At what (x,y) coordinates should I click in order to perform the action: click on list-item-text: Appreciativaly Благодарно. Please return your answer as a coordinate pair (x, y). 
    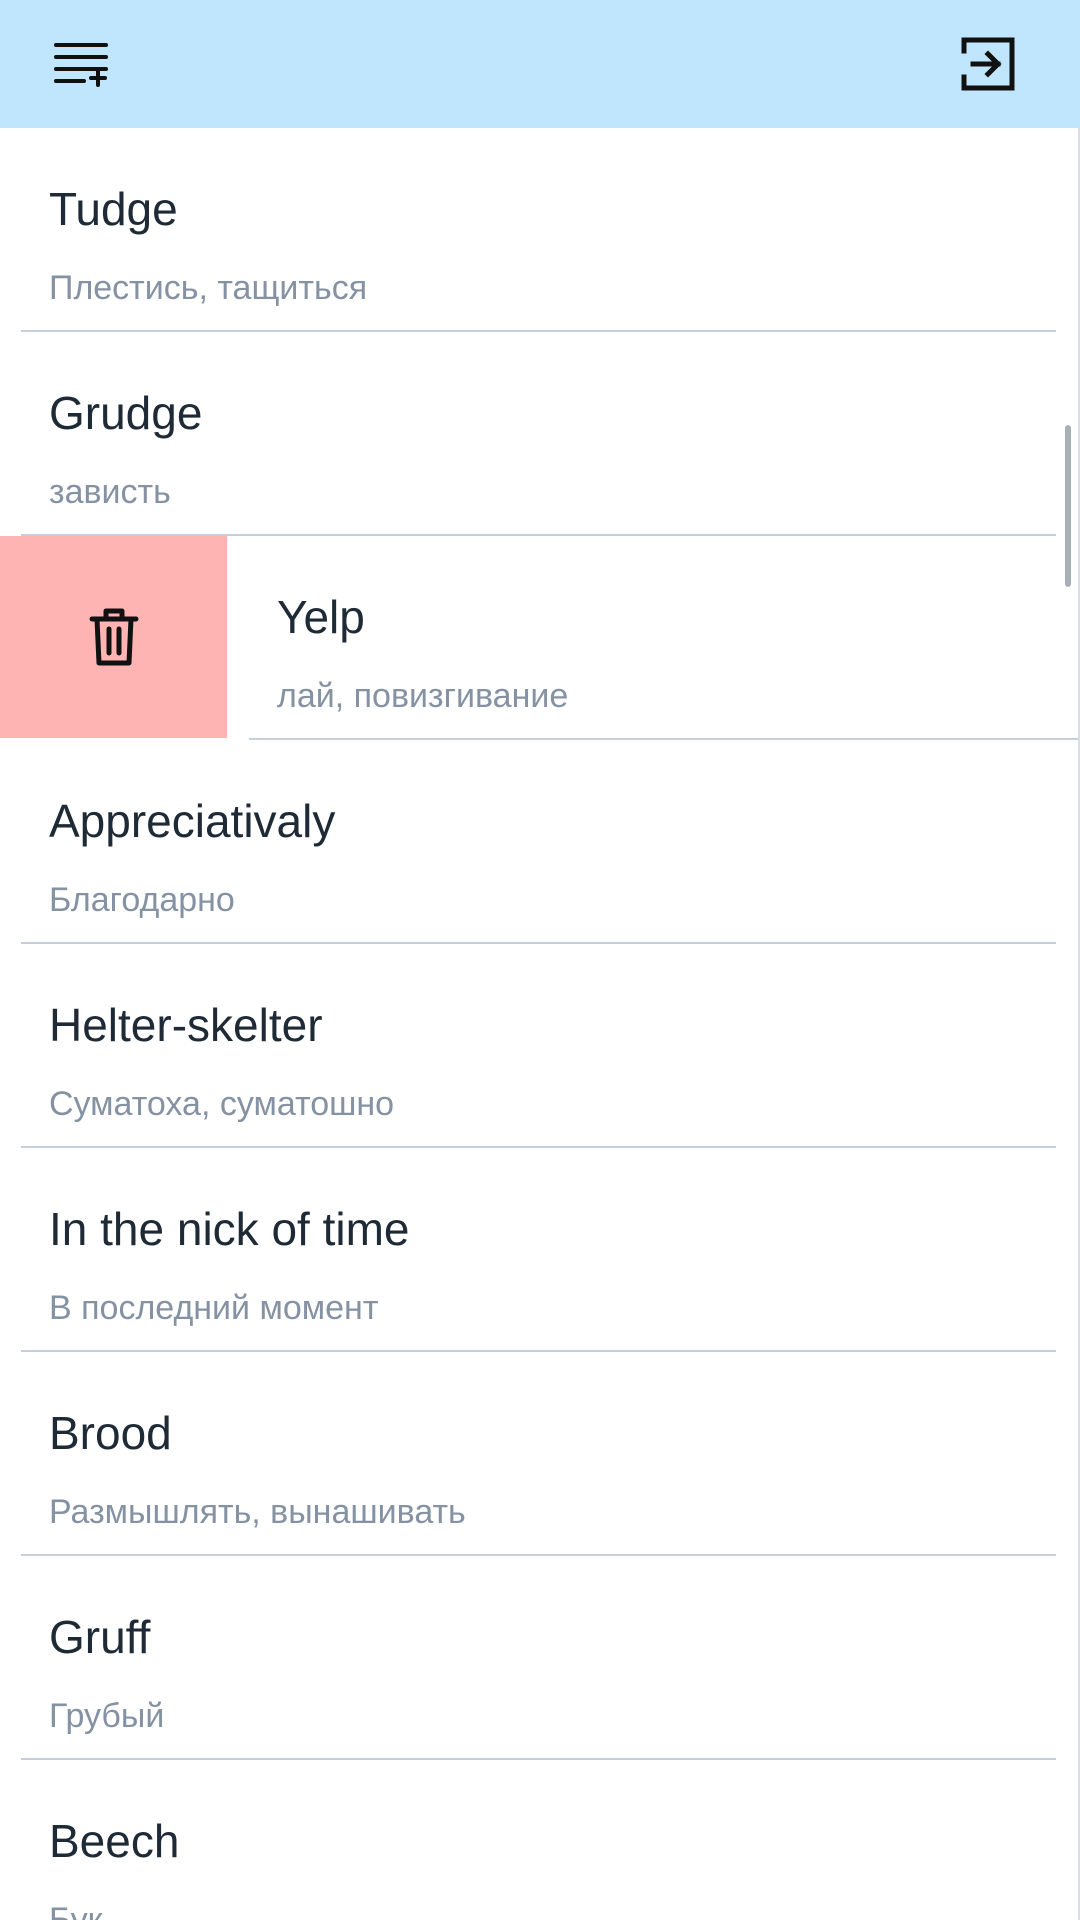
    Looking at the image, I should click on (538, 842).